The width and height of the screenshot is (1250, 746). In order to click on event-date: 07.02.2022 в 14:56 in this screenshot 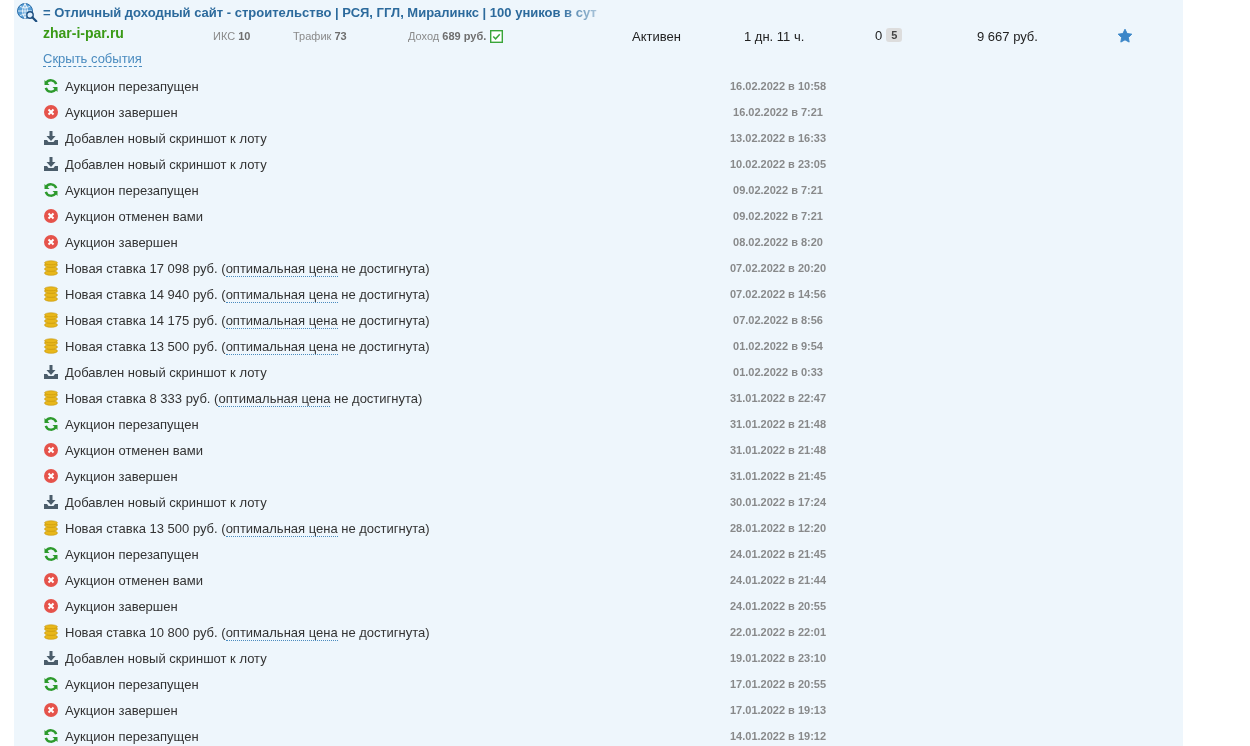, I will do `click(778, 294)`.